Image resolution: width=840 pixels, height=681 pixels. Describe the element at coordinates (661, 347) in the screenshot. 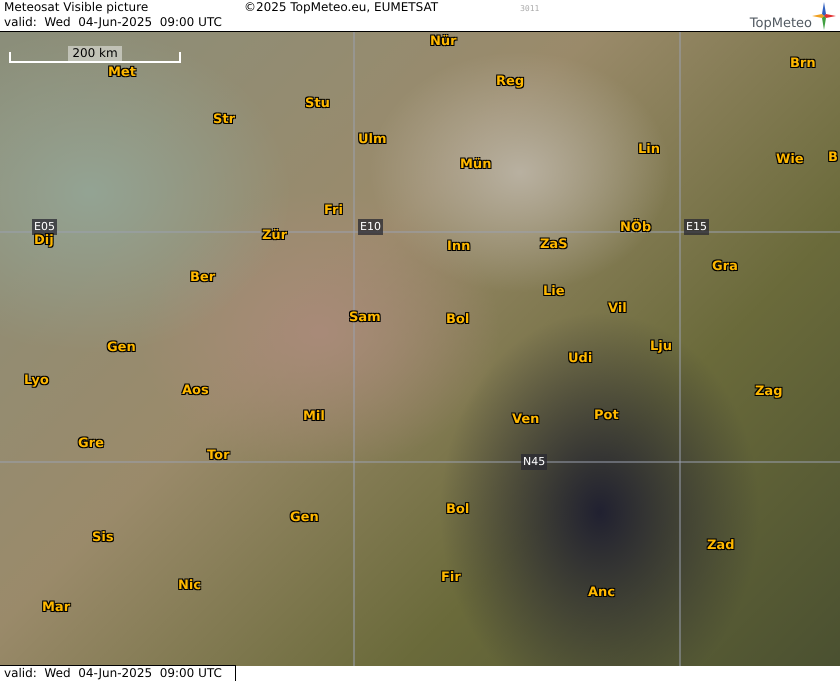

I see `city-label: Lju` at that location.